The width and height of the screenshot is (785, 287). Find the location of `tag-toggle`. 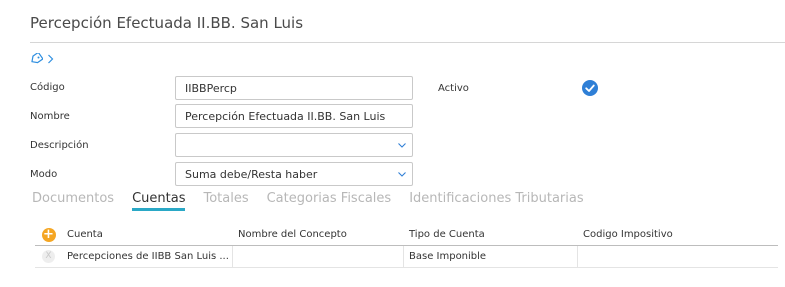

tag-toggle is located at coordinates (42, 58).